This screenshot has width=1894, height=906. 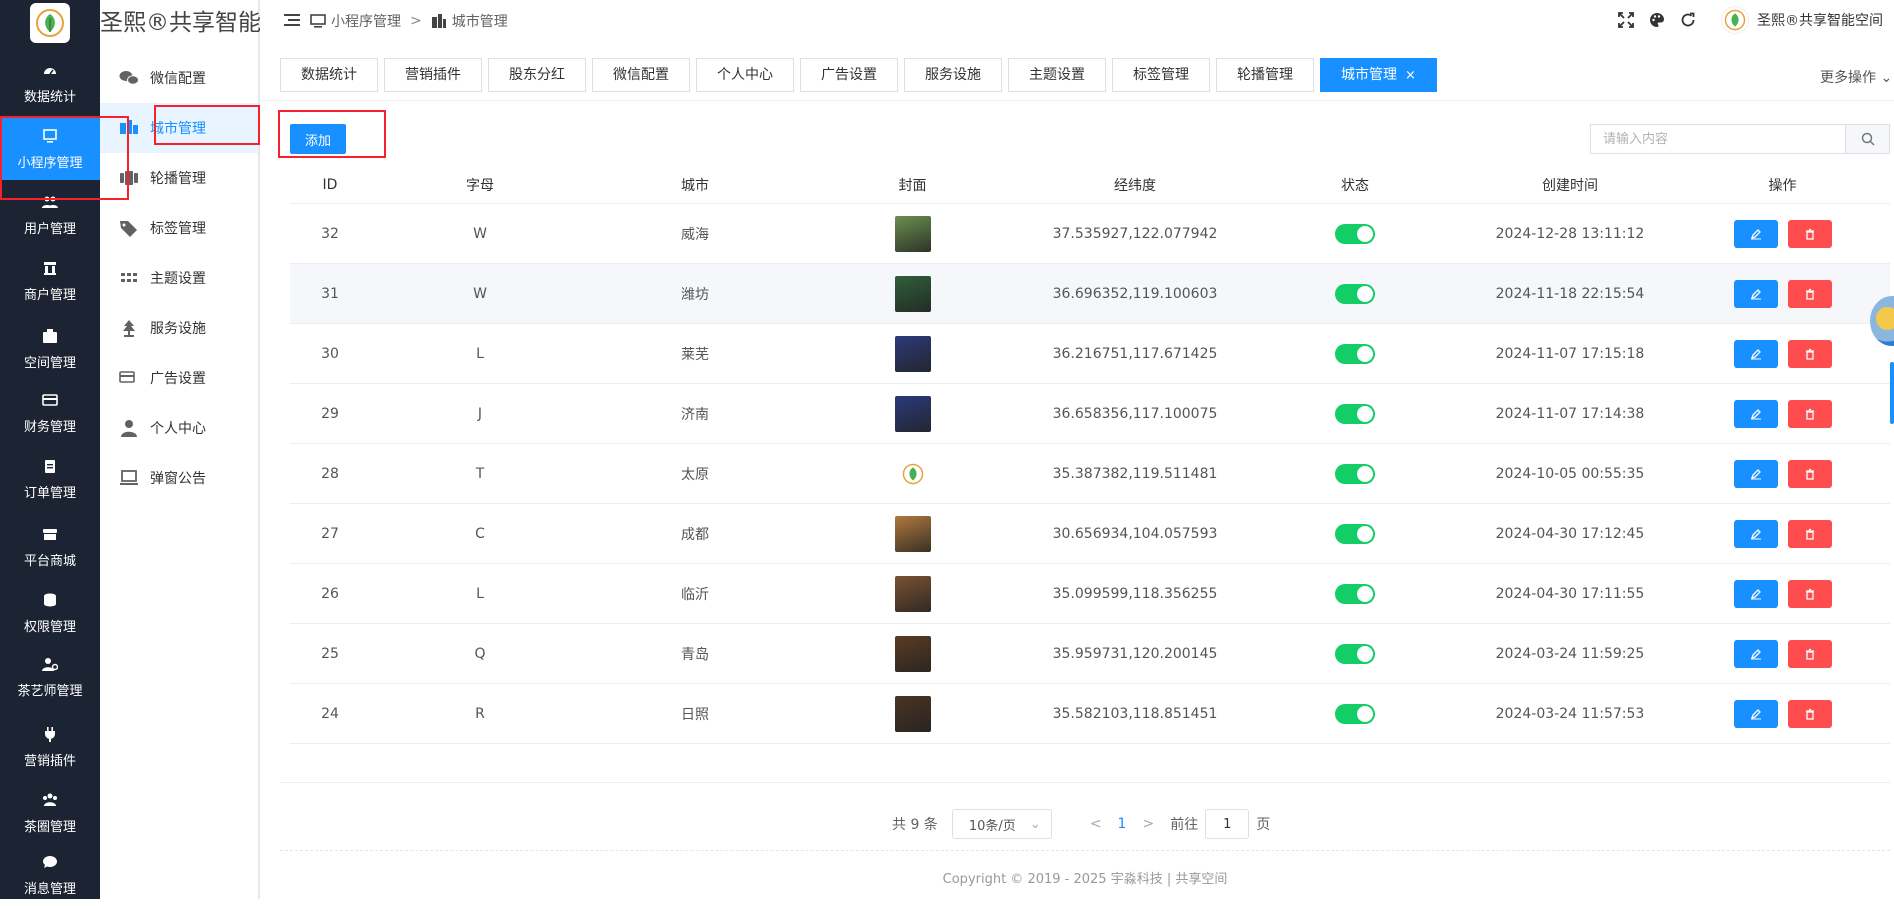 I want to click on tab-5: 广告设置, so click(x=849, y=75).